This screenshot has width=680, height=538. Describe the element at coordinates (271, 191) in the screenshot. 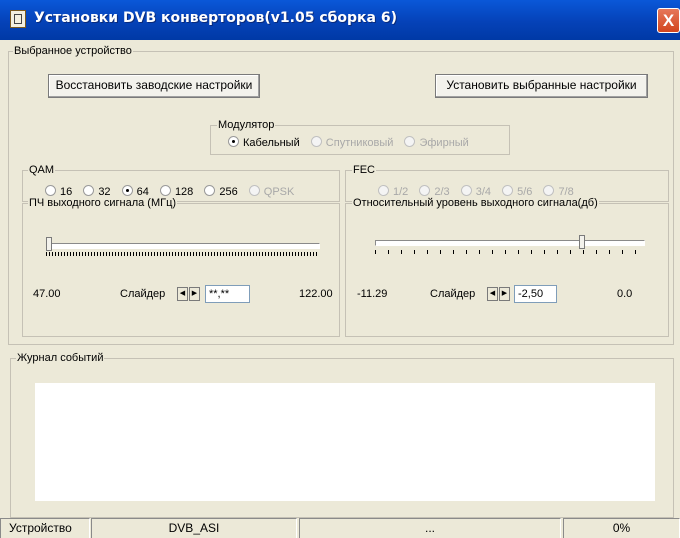

I see `qam-qpsk-radio: QPSK` at that location.